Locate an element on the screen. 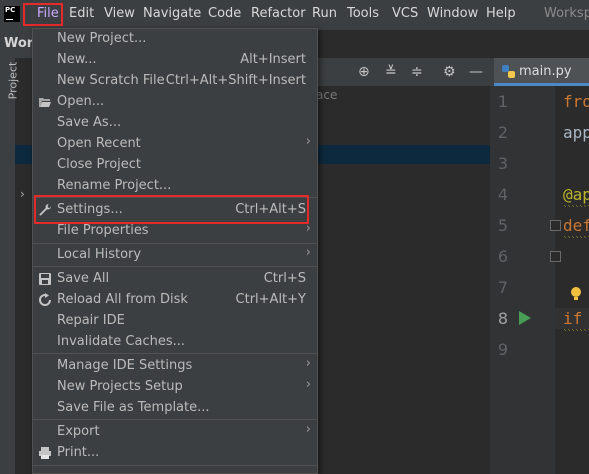 The height and width of the screenshot is (474, 589). save-all-icon is located at coordinates (45, 279).